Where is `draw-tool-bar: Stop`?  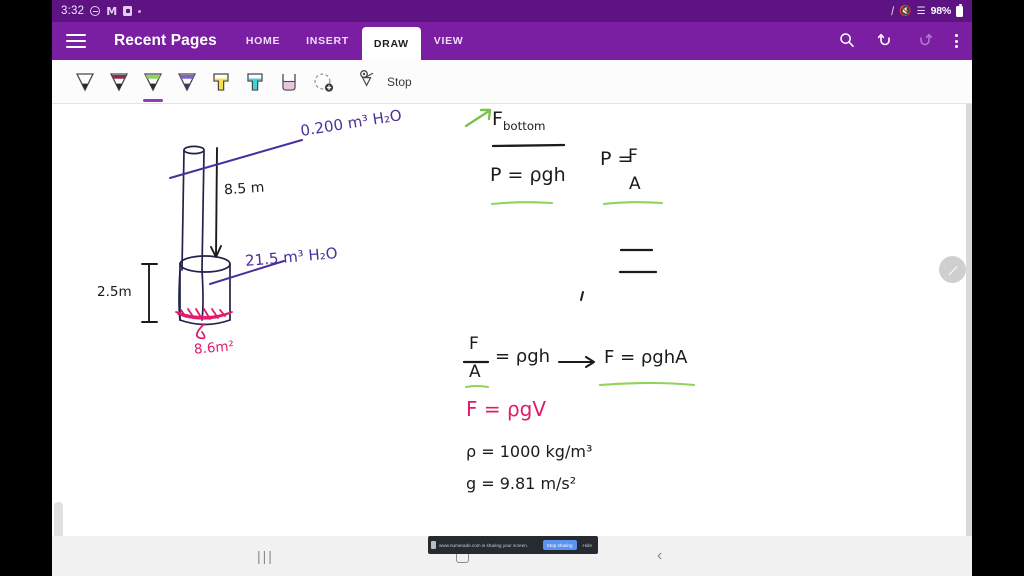
draw-tool-bar: Stop is located at coordinates (512, 82).